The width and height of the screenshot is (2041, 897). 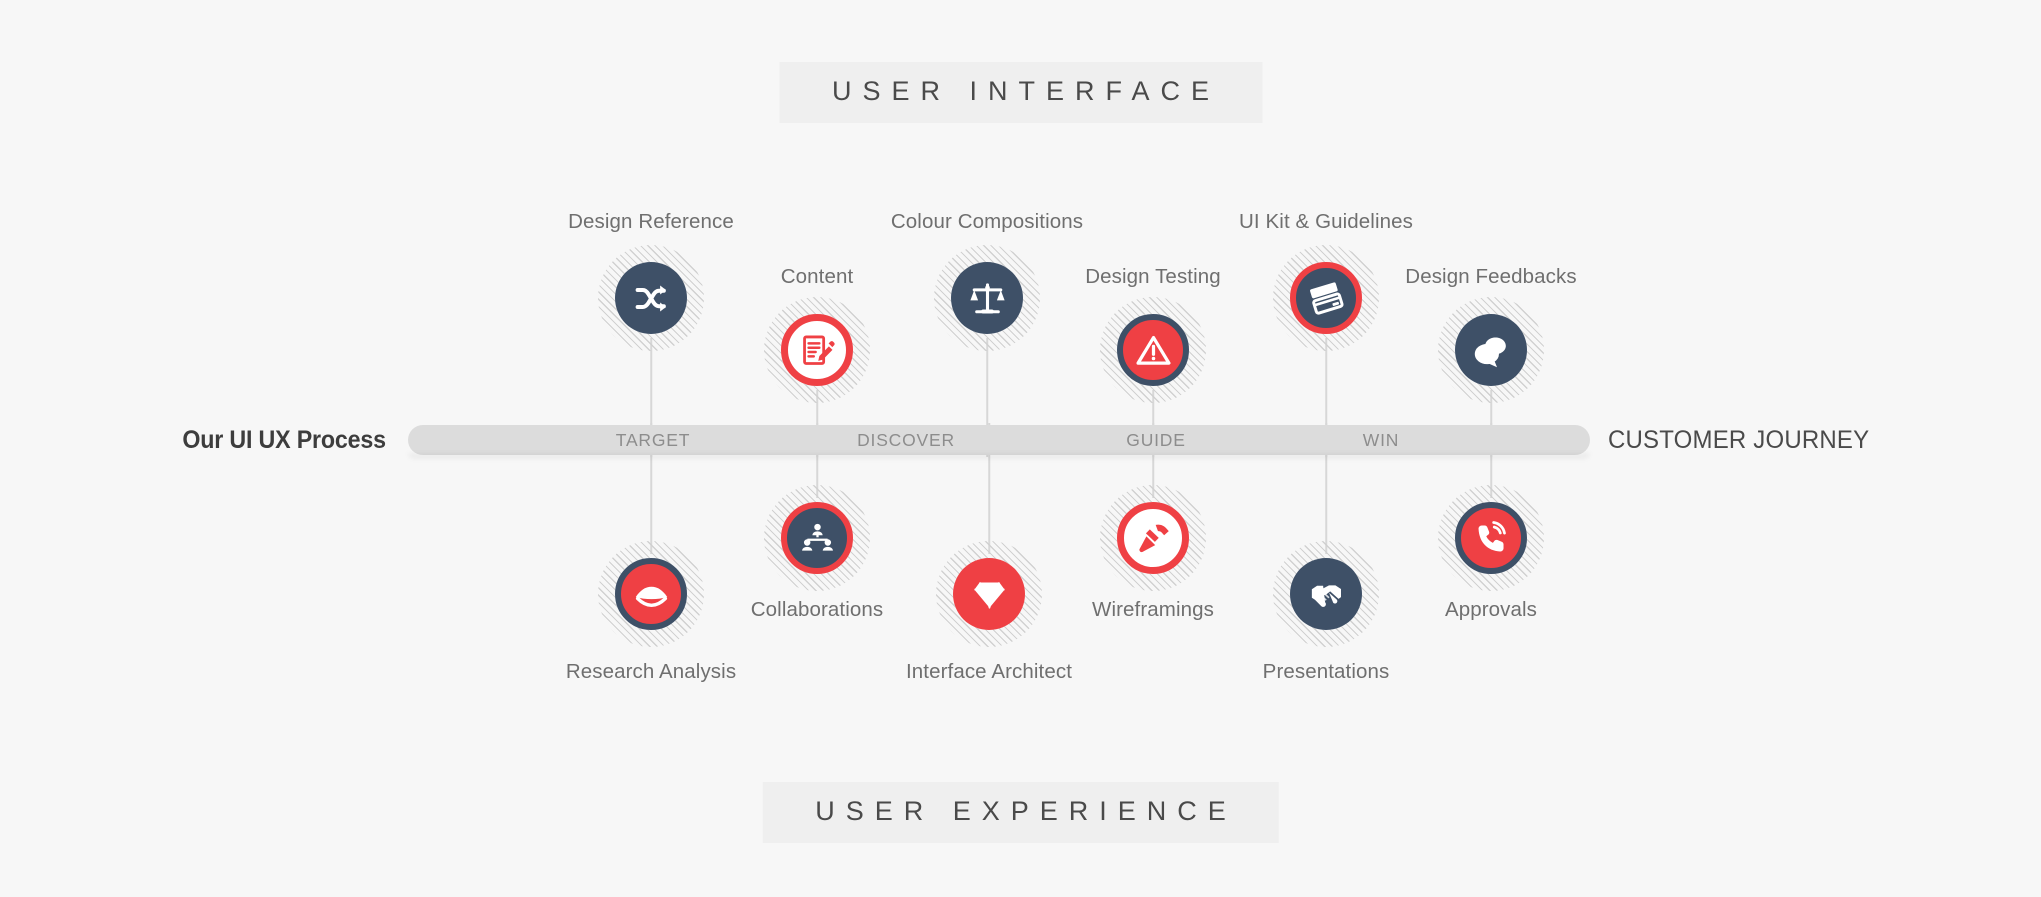 I want to click on team-network-icon, so click(x=817, y=538).